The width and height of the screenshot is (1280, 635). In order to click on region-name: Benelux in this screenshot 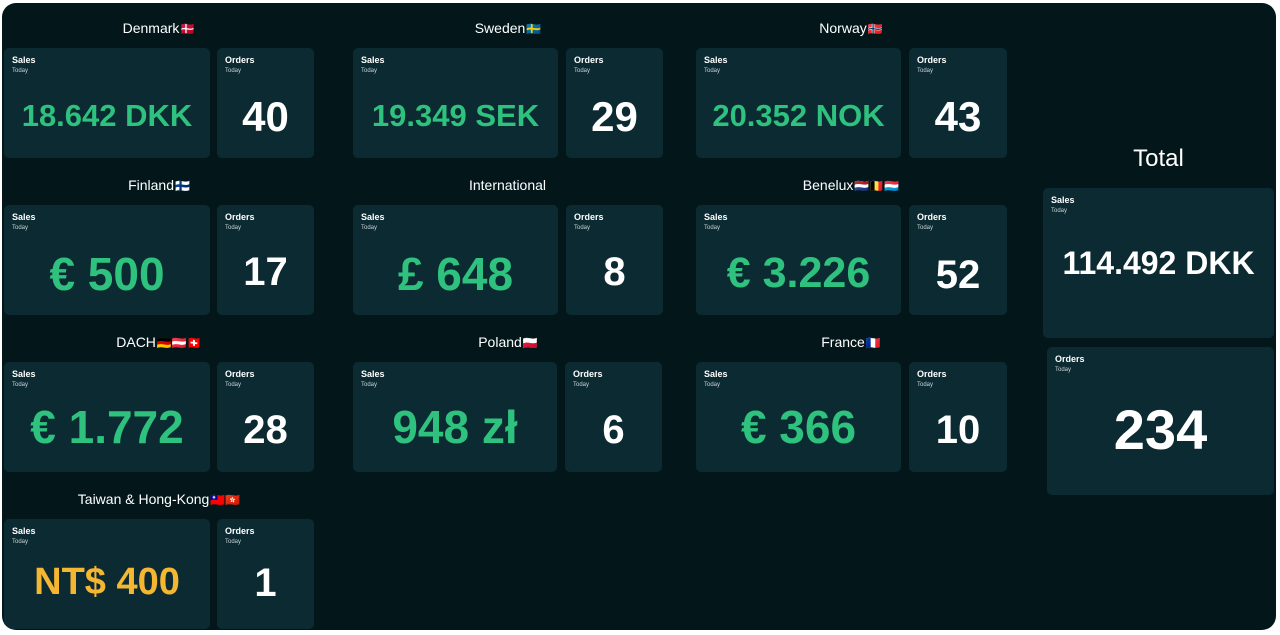, I will do `click(828, 185)`.